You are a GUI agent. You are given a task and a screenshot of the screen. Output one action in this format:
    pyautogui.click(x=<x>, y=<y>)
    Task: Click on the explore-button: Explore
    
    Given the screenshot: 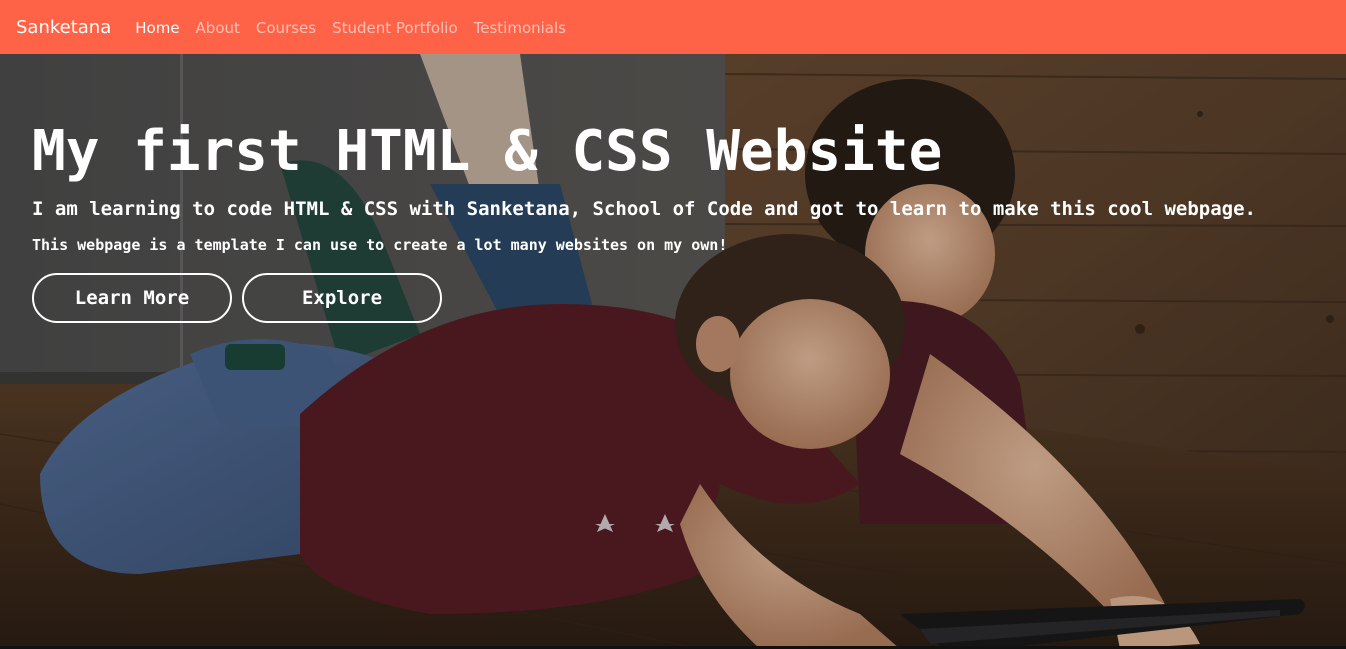 What is the action you would take?
    pyautogui.click(x=342, y=298)
    